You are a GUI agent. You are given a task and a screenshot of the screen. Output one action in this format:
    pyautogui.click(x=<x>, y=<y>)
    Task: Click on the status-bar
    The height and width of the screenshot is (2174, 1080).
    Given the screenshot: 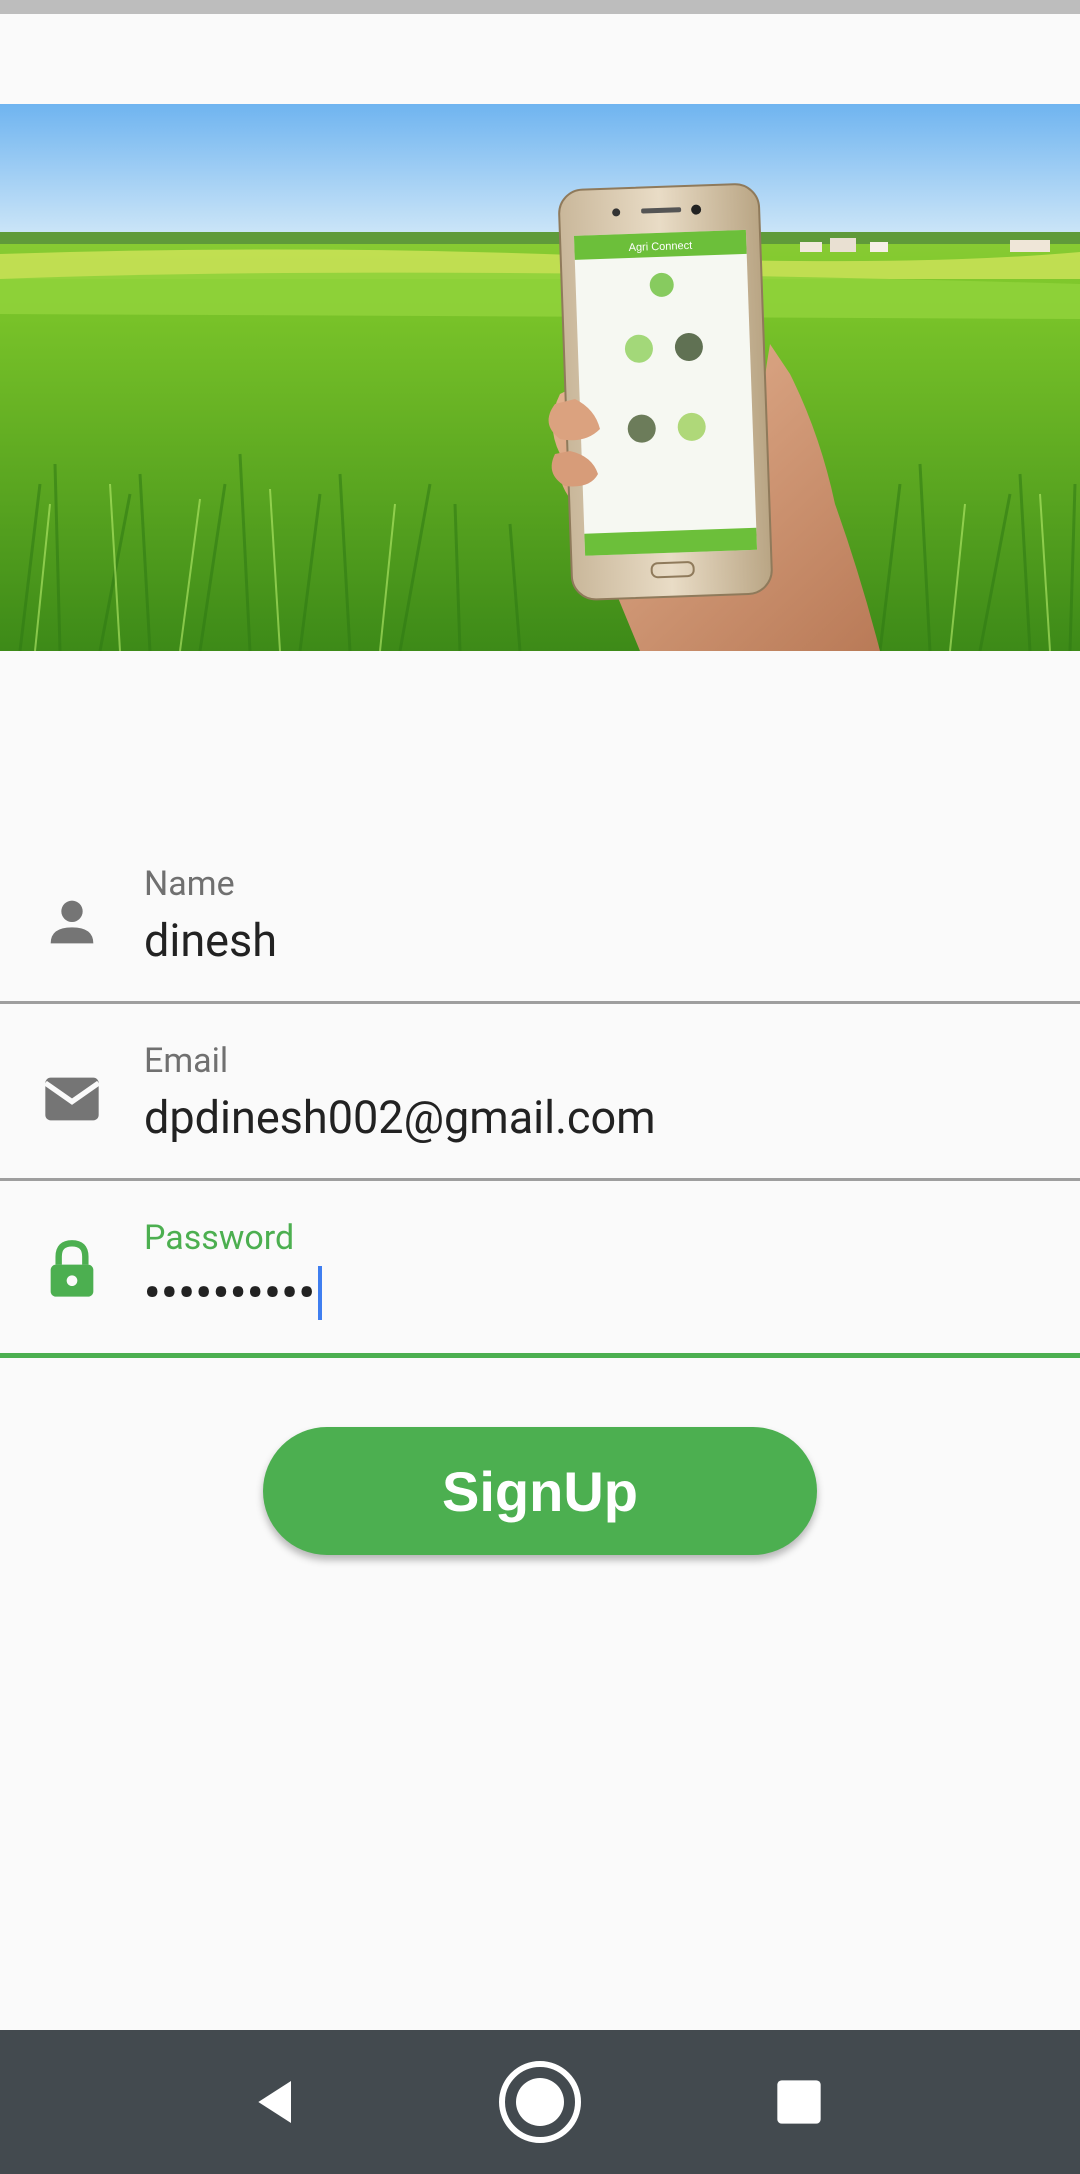 What is the action you would take?
    pyautogui.click(x=540, y=7)
    